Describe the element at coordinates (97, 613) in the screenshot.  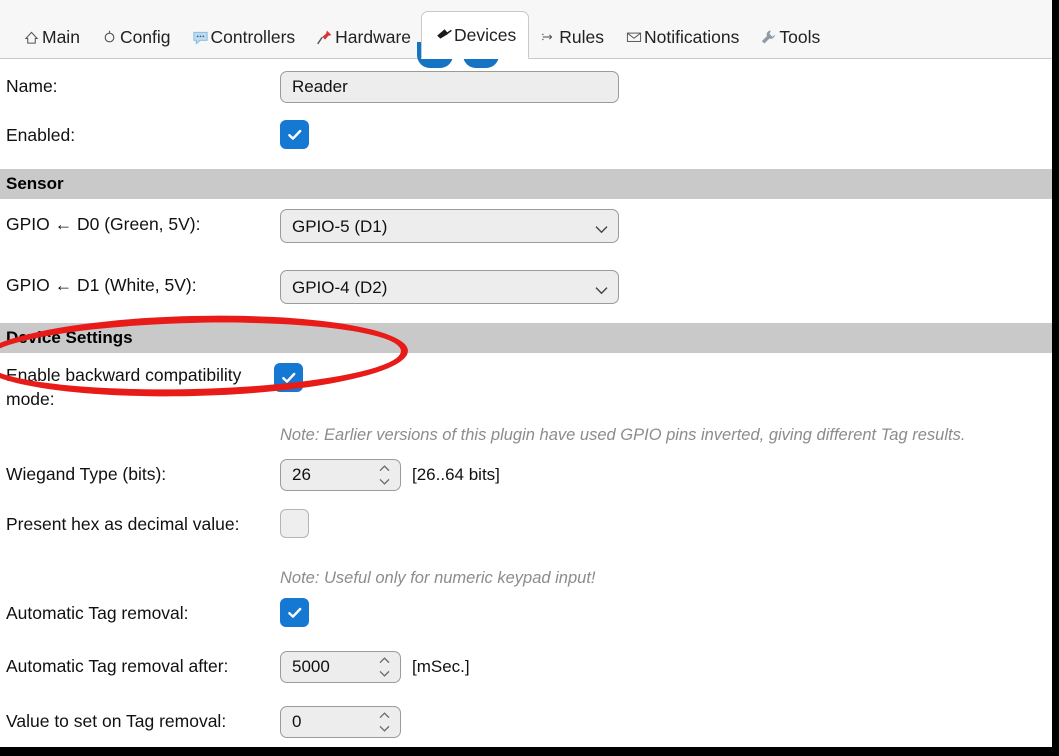
I see `automatic-tag-removal-label: Automatic Tag removal:` at that location.